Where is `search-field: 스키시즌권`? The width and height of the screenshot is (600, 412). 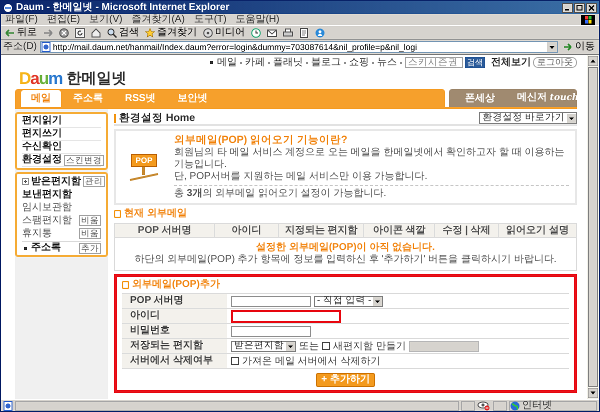 search-field: 스키시즌권 is located at coordinates (434, 62).